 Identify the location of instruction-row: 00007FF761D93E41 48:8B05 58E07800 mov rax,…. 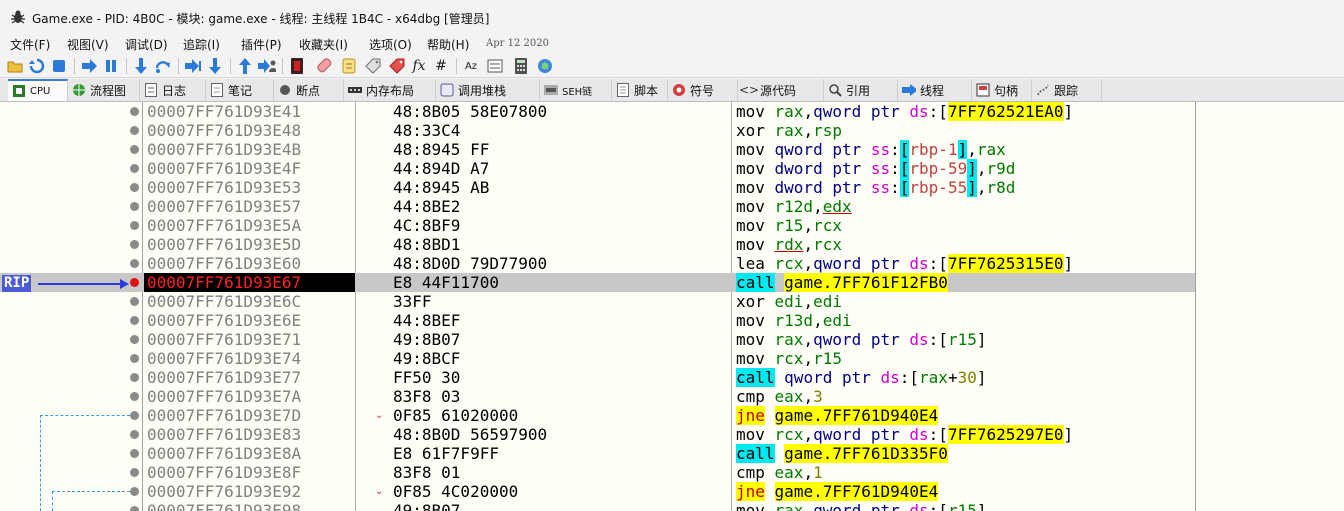
(597, 111).